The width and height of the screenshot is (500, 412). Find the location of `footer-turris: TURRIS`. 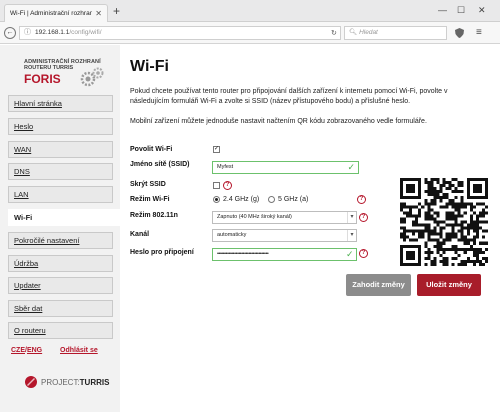

footer-turris: TURRIS is located at coordinates (94, 382).